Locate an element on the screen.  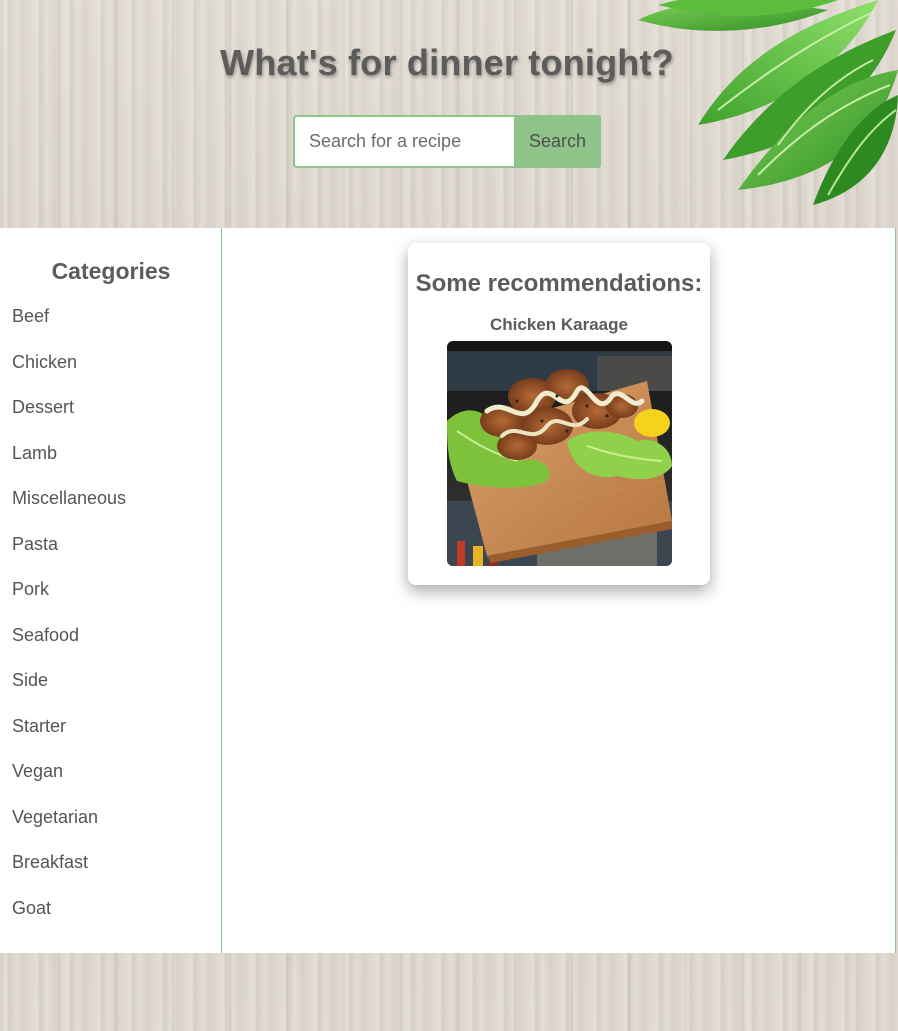
category-item-beef: Beef is located at coordinates (69, 327).